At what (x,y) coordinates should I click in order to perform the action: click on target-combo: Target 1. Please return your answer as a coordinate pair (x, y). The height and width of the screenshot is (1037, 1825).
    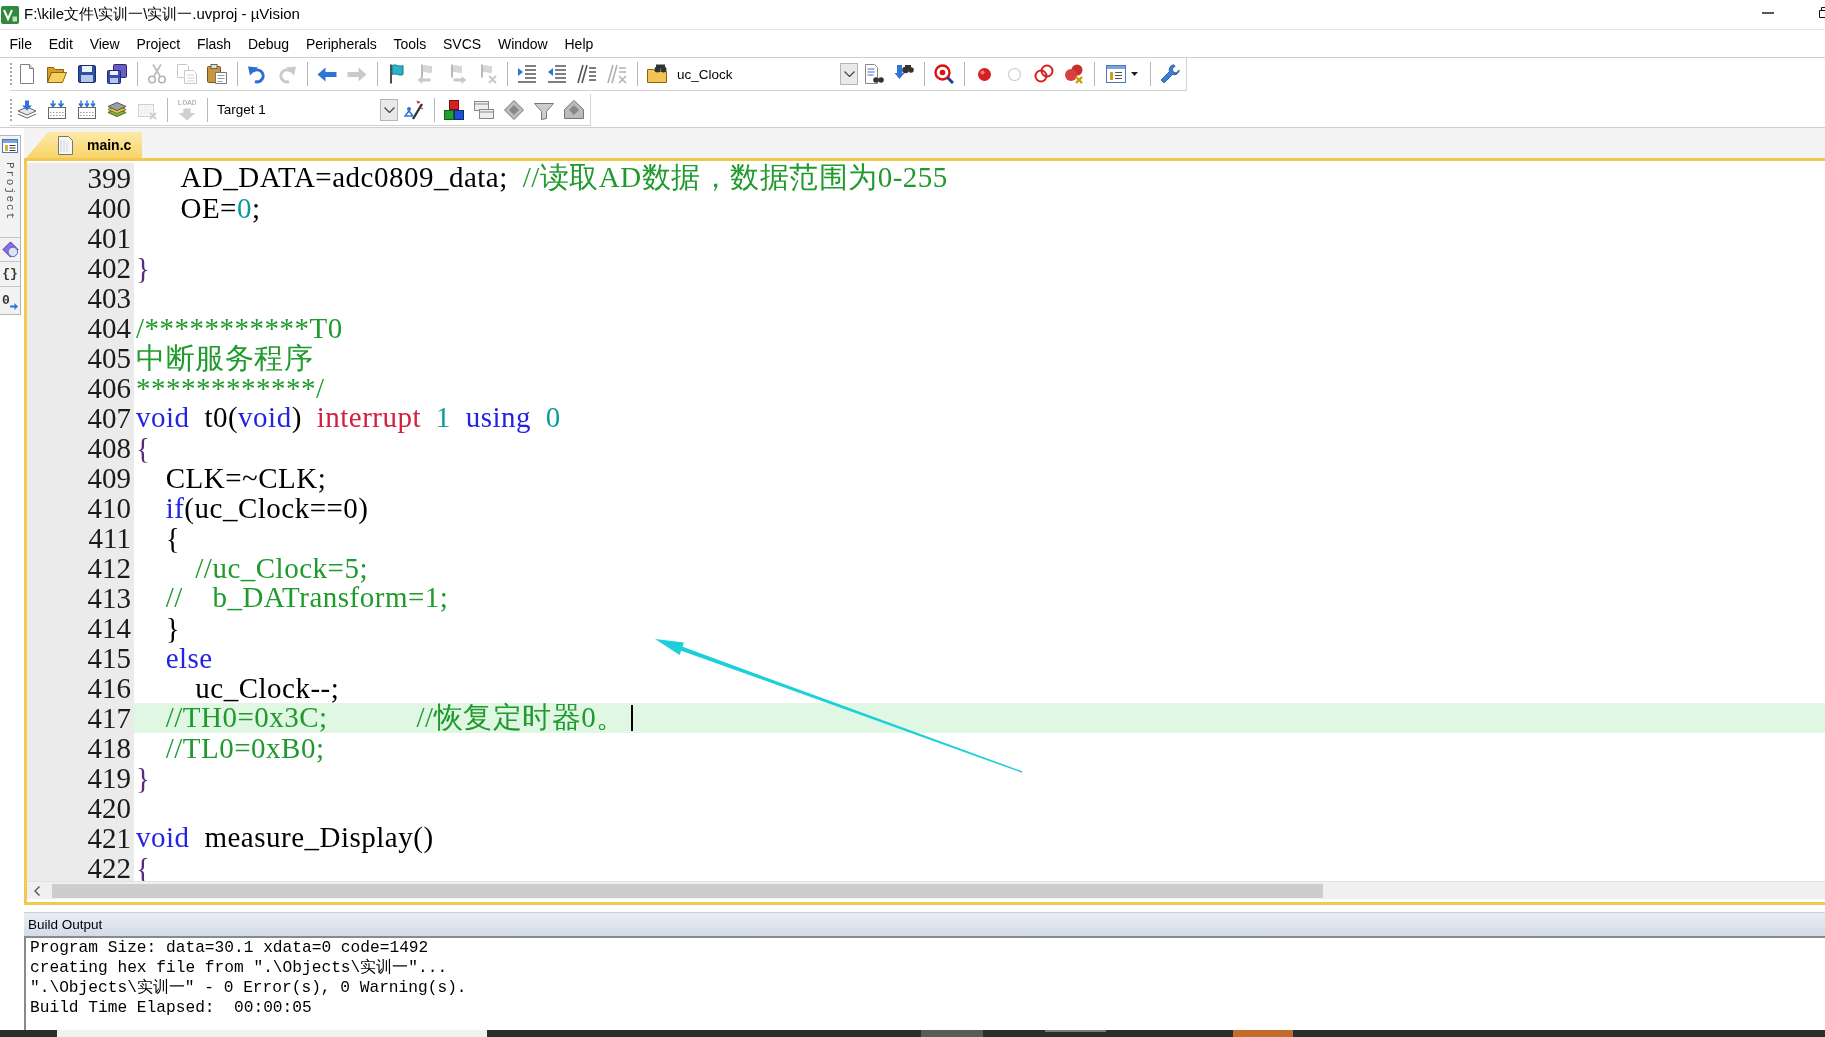
    Looking at the image, I should click on (305, 109).